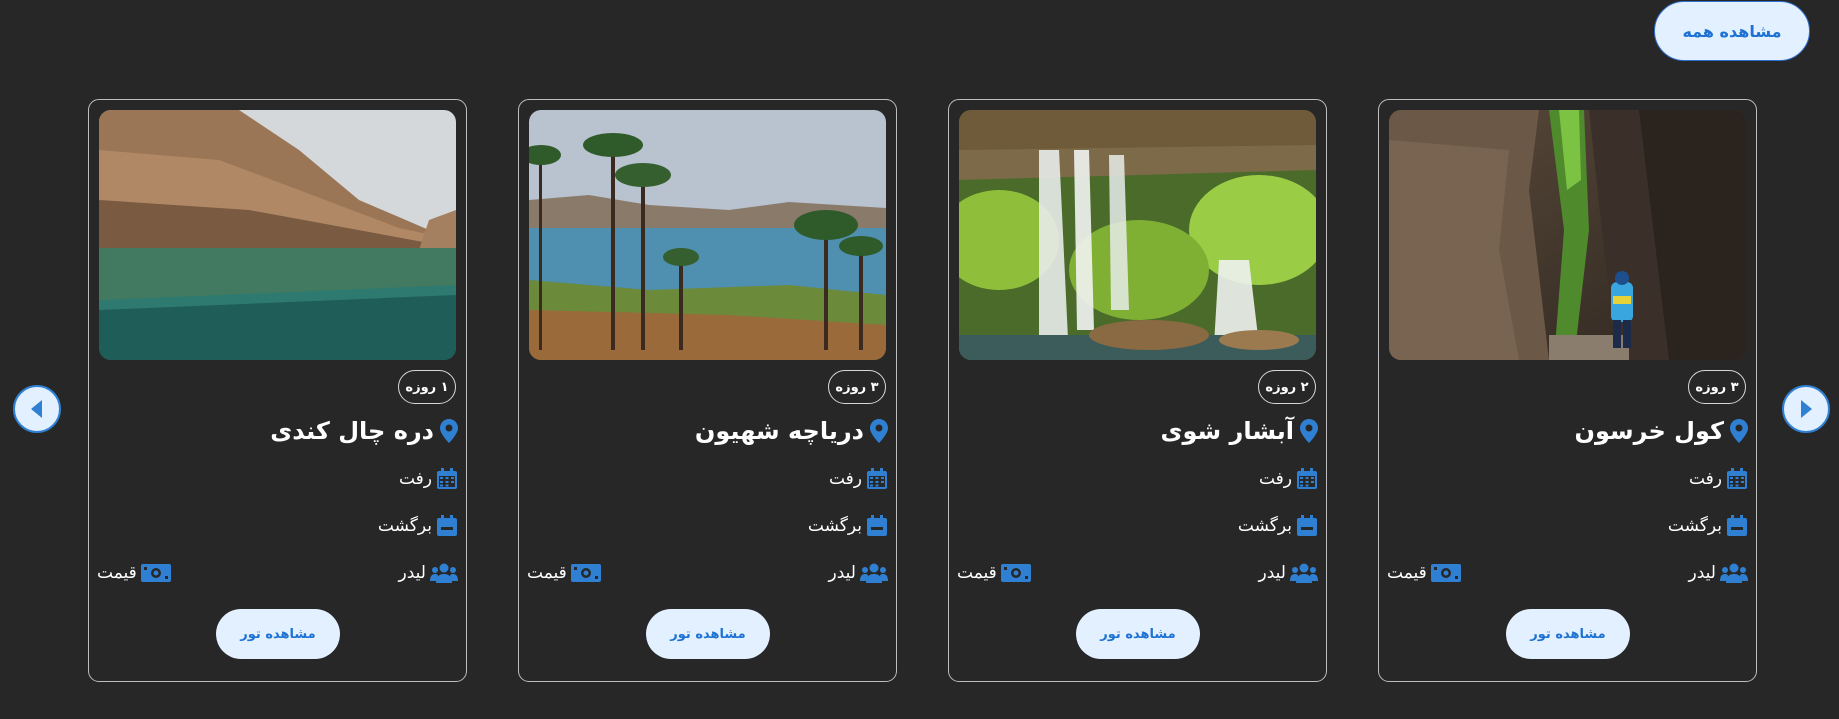 Image resolution: width=1839 pixels, height=719 pixels. Describe the element at coordinates (1227, 431) in the screenshot. I see `tour-title-text: آبشار شوی` at that location.